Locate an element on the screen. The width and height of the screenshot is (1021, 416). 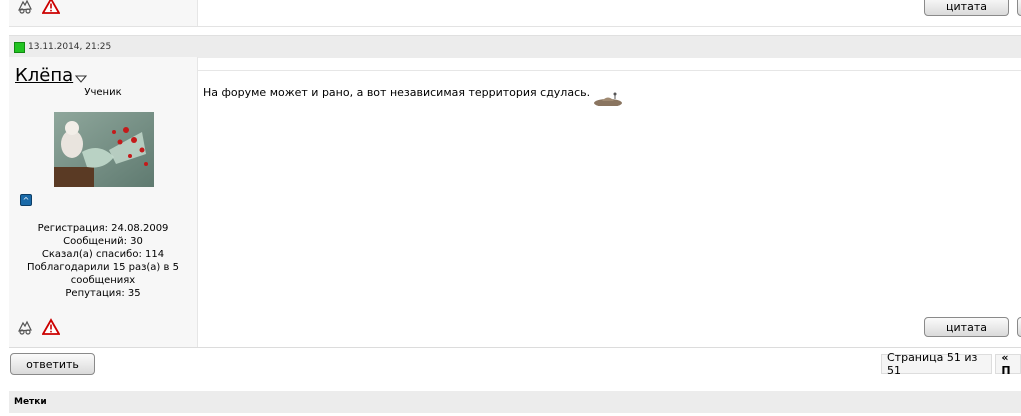
prev-page-link: « П is located at coordinates (1008, 364).